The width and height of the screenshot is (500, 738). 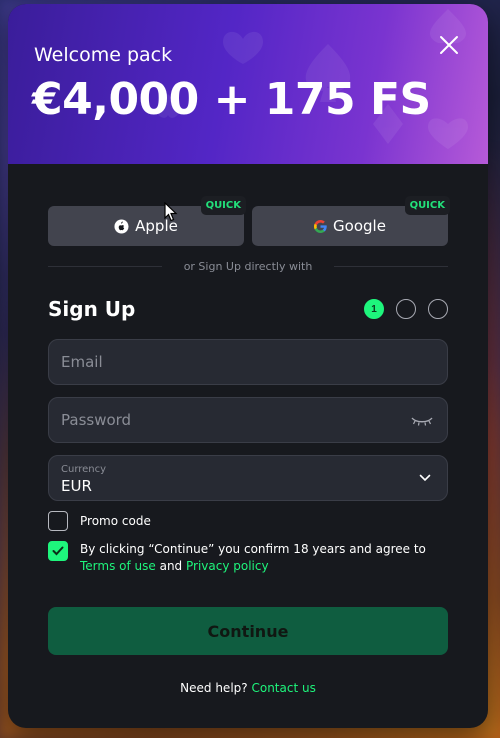 What do you see at coordinates (76, 485) in the screenshot?
I see `currency-value: EUR` at bounding box center [76, 485].